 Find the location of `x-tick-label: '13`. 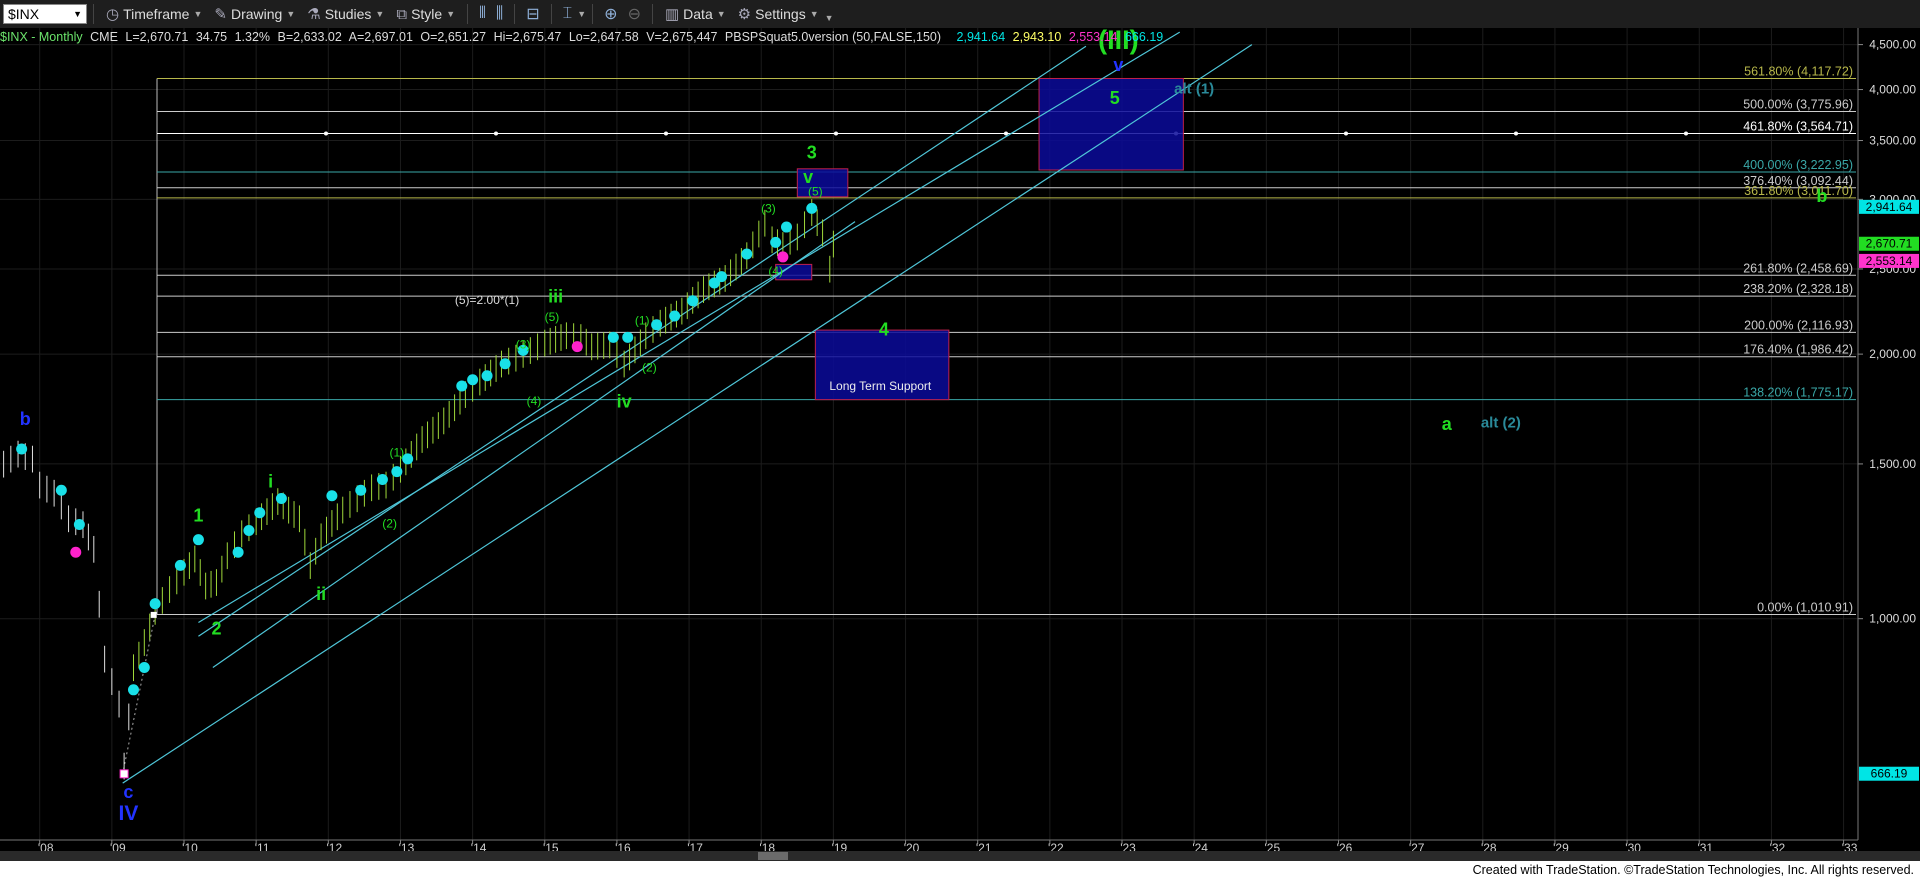

x-tick-label: '13 is located at coordinates (407, 846).